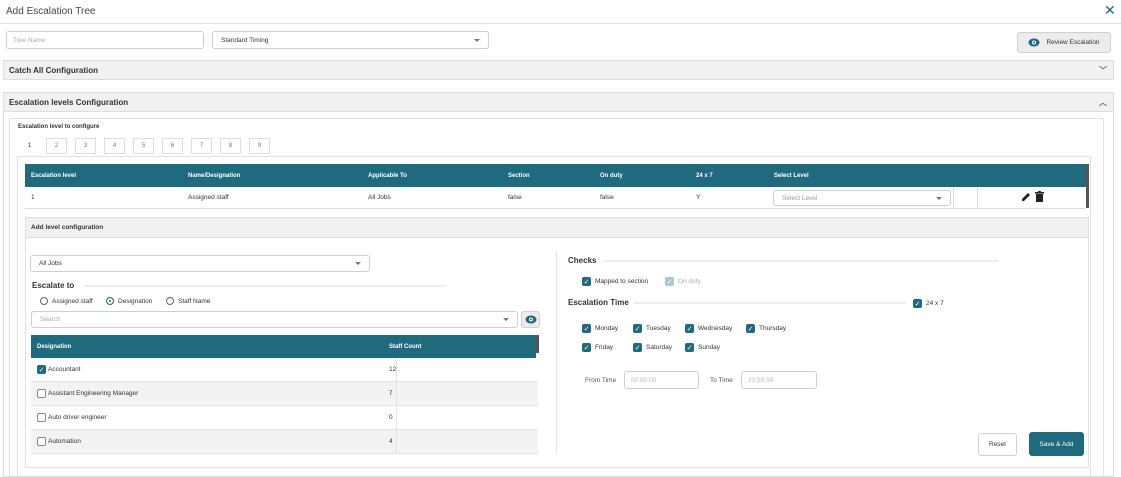 The image size is (1121, 477). What do you see at coordinates (773, 328) in the screenshot?
I see `day-label: Thursday` at bounding box center [773, 328].